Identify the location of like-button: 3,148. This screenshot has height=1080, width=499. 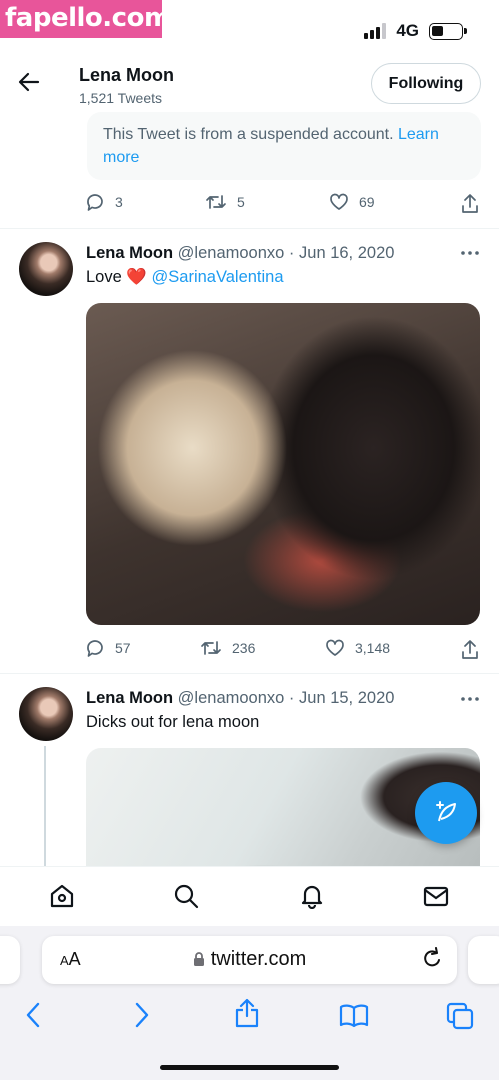
(357, 648).